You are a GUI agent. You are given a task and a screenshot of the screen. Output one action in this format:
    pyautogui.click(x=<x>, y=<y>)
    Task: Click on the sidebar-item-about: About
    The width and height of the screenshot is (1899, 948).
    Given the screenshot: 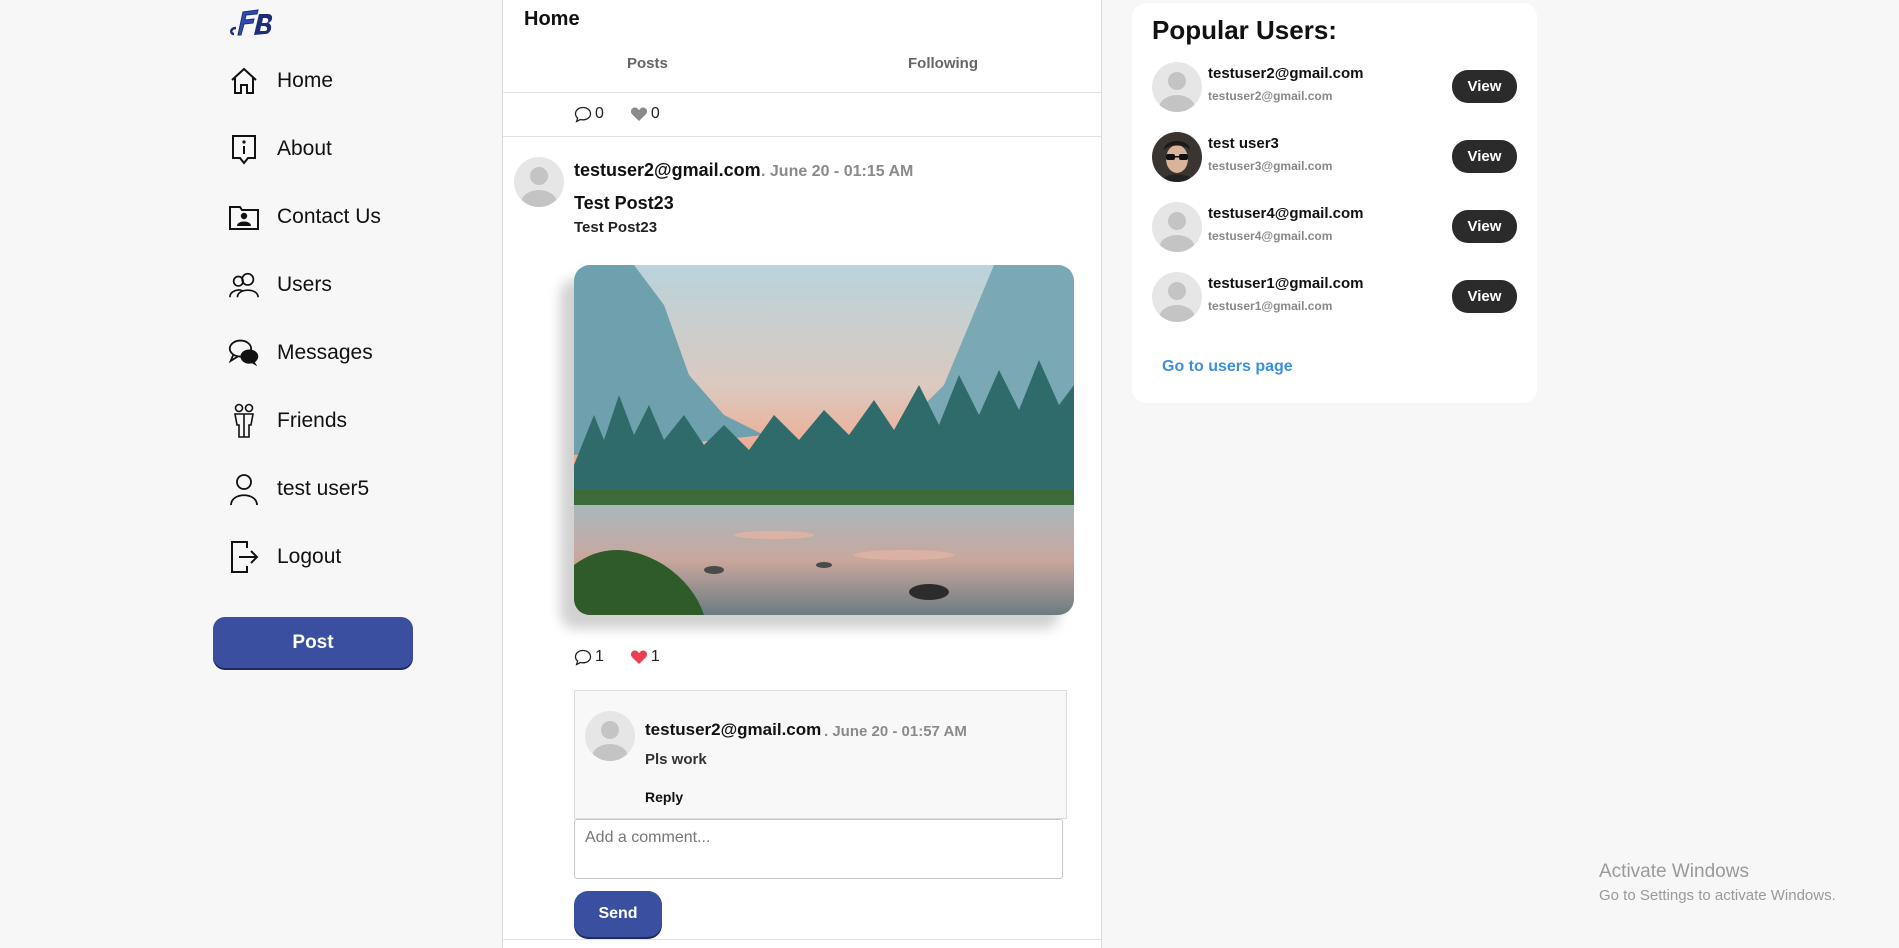 What is the action you would take?
    pyautogui.click(x=348, y=149)
    